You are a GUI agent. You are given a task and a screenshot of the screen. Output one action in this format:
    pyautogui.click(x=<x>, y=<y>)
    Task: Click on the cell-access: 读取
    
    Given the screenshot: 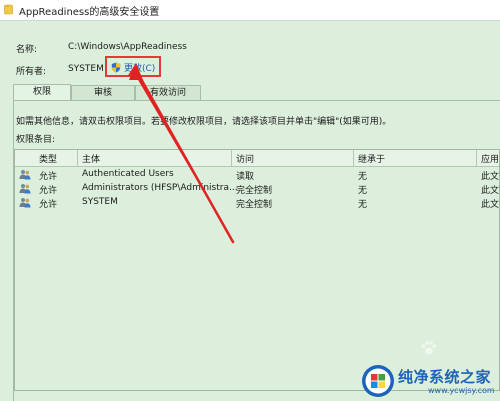 What is the action you would take?
    pyautogui.click(x=245, y=177)
    